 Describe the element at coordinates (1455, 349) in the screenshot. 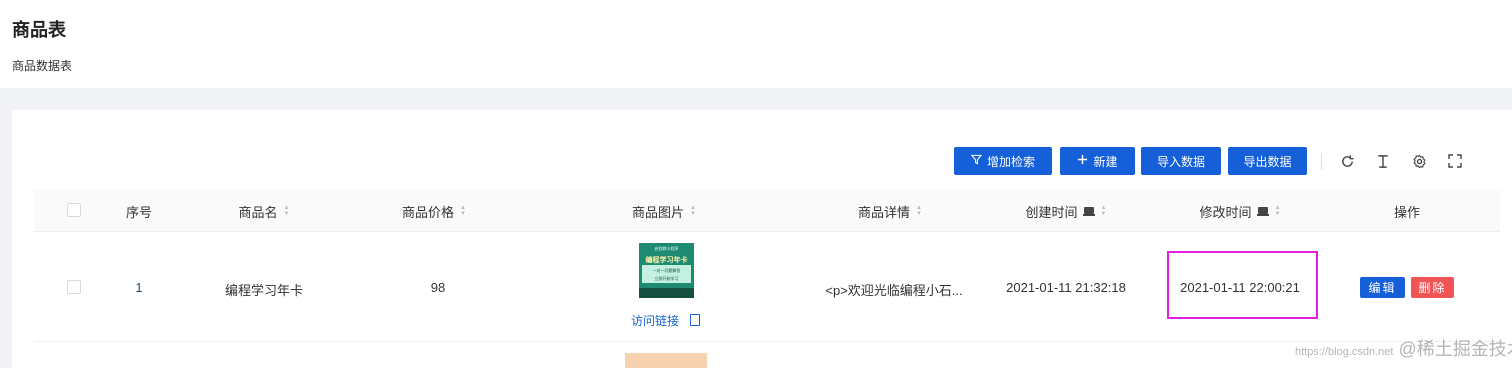

I see `watermark-text: @稀土掘金技术社区` at that location.